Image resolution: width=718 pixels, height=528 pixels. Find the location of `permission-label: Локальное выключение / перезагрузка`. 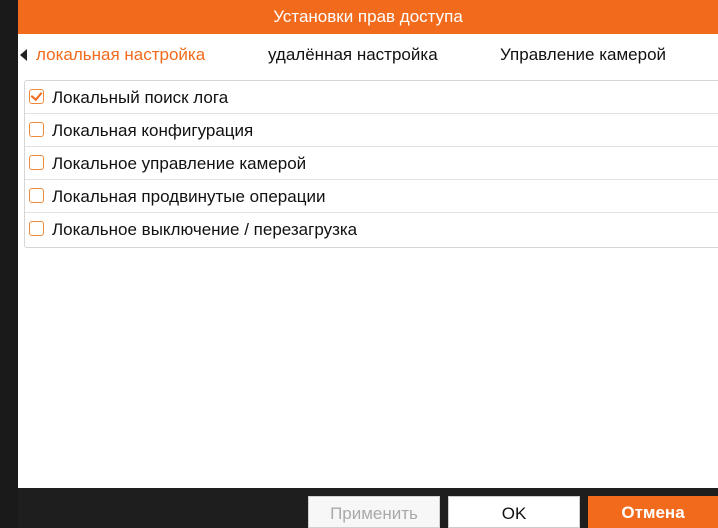

permission-label: Локальное выключение / перезагрузка is located at coordinates (205, 229).